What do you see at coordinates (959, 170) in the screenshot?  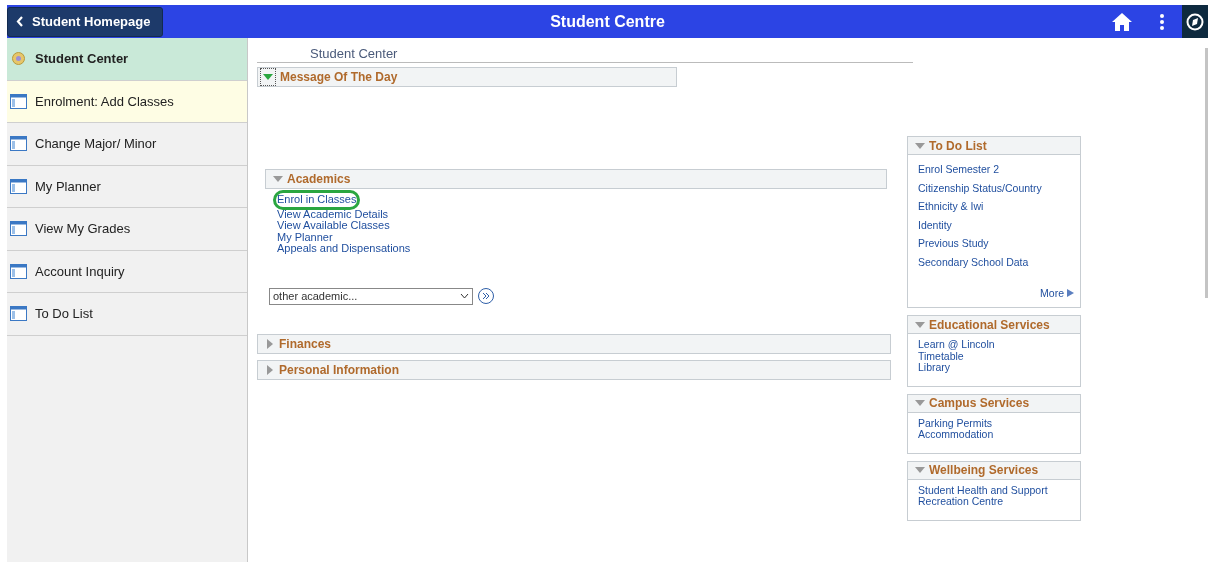 I see `panel-link: Enrol Semester 2` at bounding box center [959, 170].